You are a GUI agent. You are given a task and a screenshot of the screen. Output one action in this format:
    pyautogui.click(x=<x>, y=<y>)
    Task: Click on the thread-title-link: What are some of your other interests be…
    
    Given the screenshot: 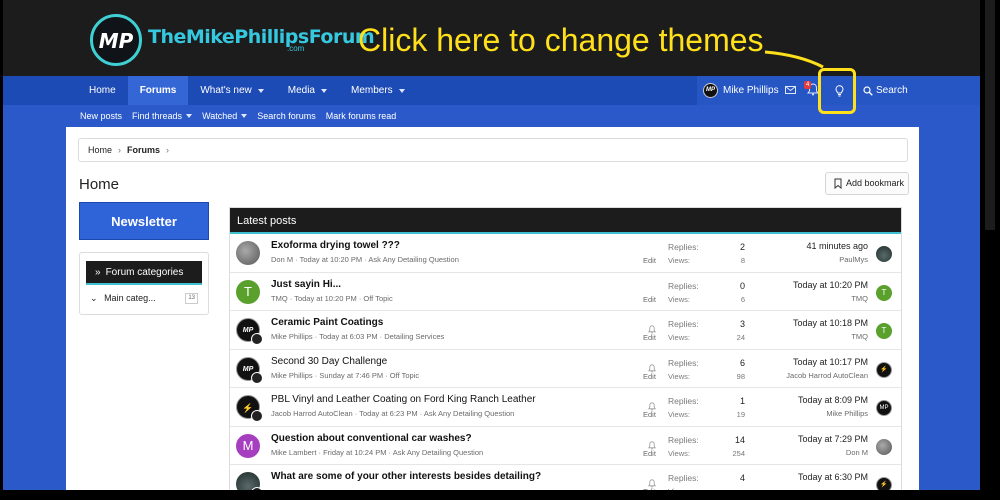 What is the action you would take?
    pyautogui.click(x=406, y=476)
    